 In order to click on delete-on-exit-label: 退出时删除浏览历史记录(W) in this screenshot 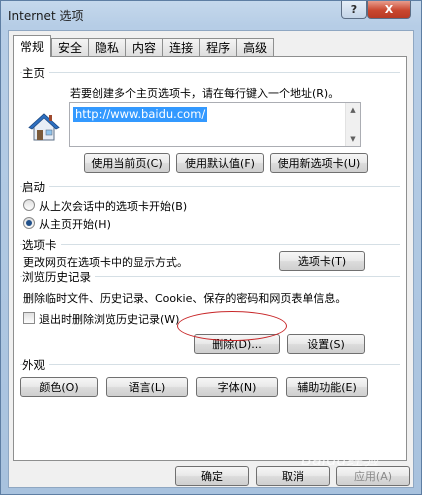, I will do `click(109, 319)`.